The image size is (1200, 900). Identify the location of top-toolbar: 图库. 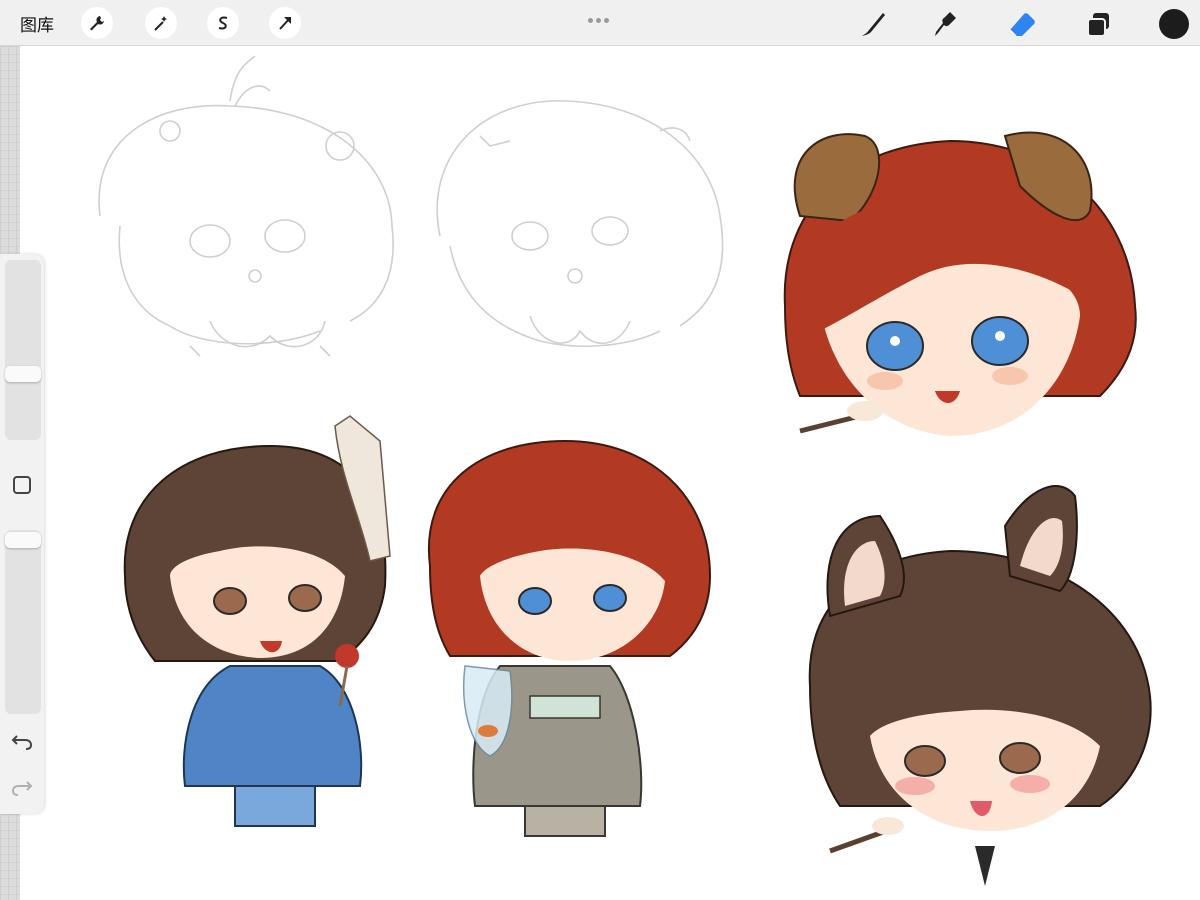
(600, 23).